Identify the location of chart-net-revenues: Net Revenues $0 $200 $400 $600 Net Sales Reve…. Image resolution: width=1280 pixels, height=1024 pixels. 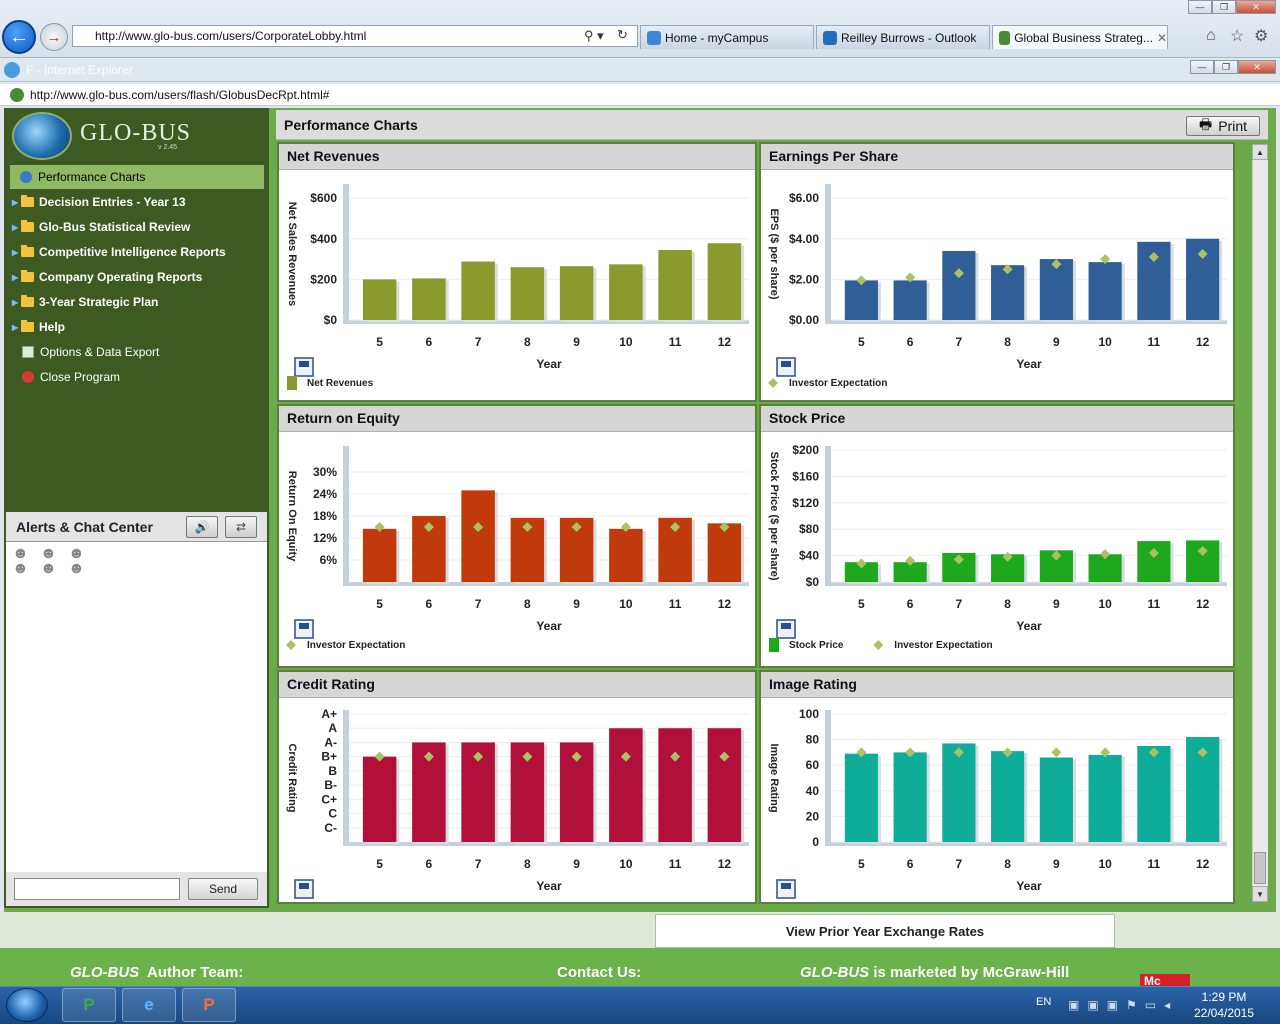
(517, 272).